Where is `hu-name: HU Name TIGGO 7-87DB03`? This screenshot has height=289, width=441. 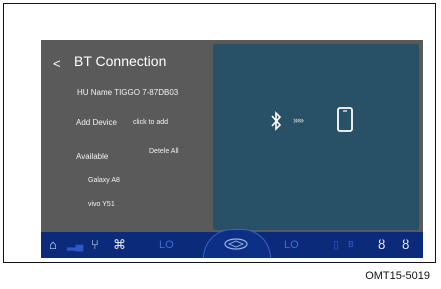 hu-name: HU Name TIGGO 7-87DB03 is located at coordinates (128, 92).